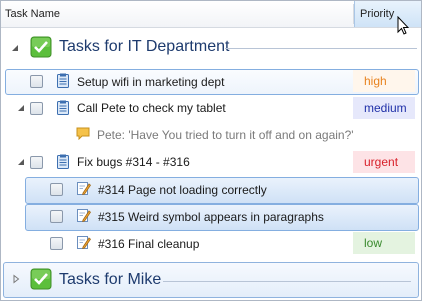 The width and height of the screenshot is (422, 301). Describe the element at coordinates (377, 14) in the screenshot. I see `header-priority-label: Priority` at that location.